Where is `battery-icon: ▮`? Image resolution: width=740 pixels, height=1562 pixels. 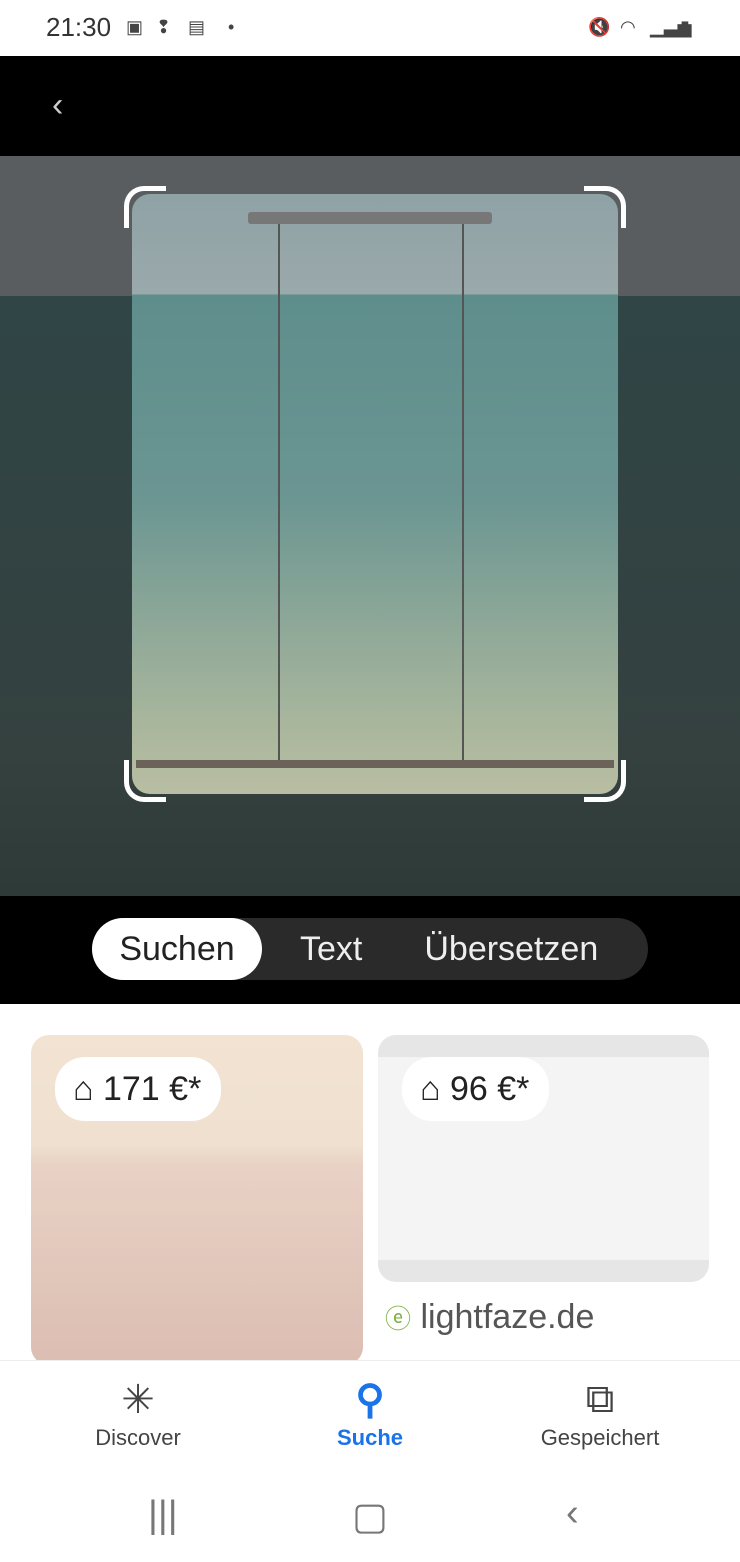 battery-icon: ▮ is located at coordinates (685, 27).